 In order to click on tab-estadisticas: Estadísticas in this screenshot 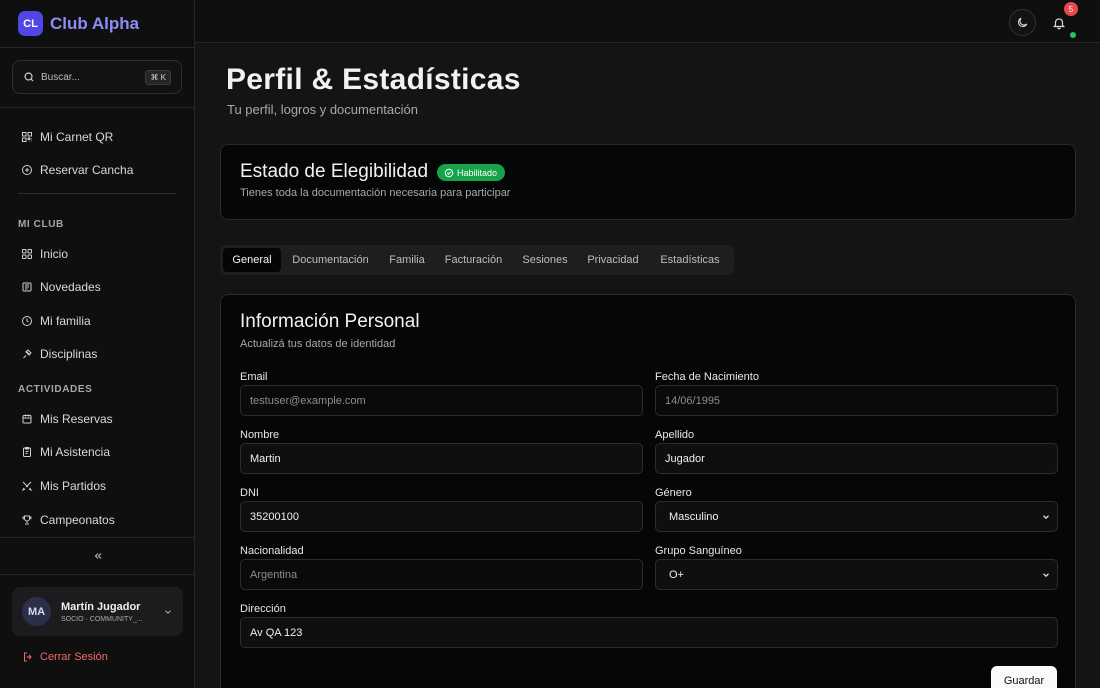, I will do `click(690, 260)`.